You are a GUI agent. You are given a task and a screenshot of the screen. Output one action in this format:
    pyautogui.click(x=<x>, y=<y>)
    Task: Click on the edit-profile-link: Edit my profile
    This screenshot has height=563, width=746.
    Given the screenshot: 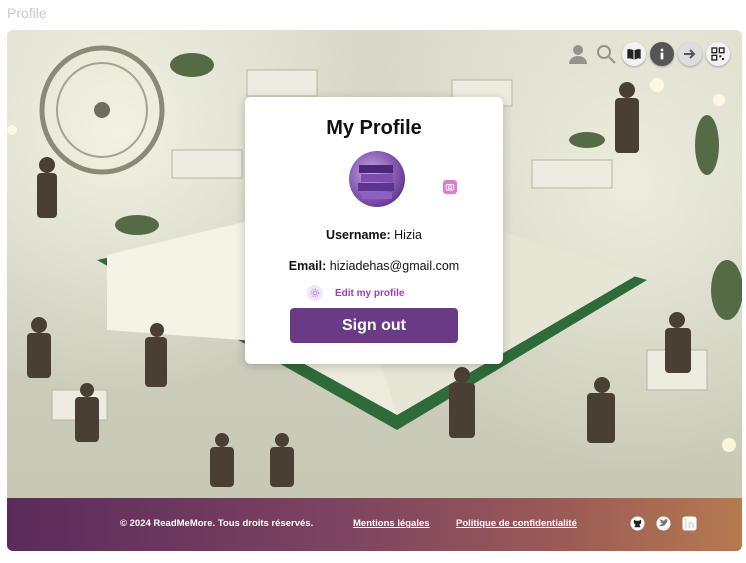 What is the action you would take?
    pyautogui.click(x=355, y=293)
    